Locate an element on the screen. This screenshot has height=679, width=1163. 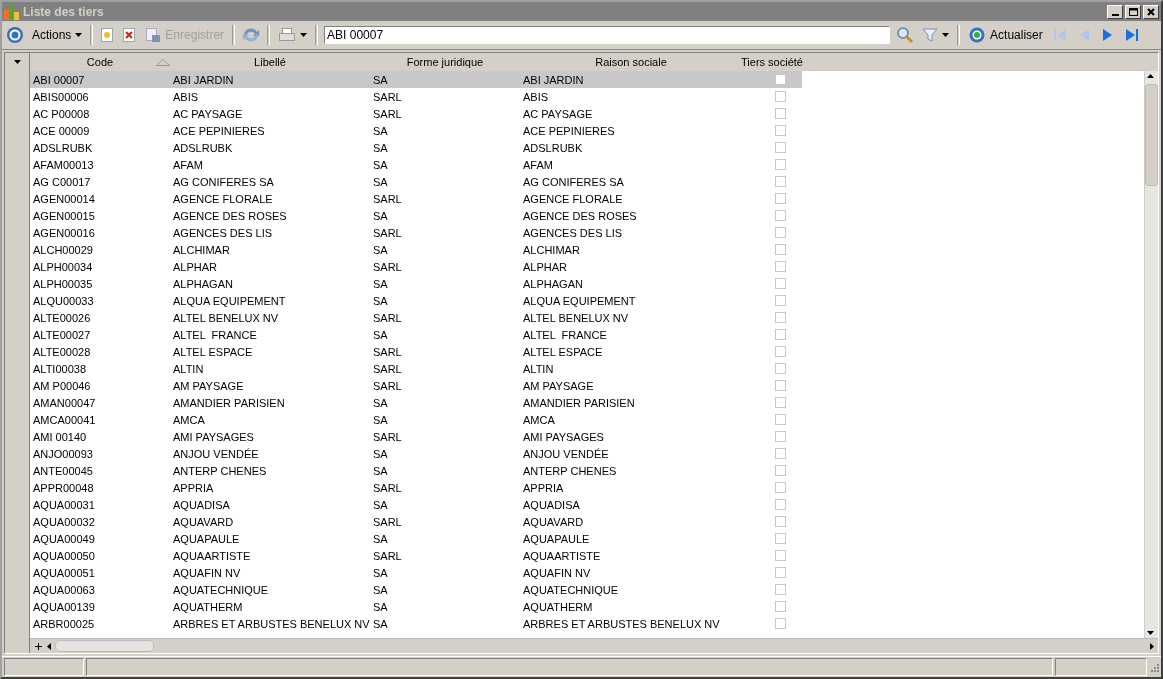
table-cell-text: ADSLRUBK is located at coordinates (553, 147).